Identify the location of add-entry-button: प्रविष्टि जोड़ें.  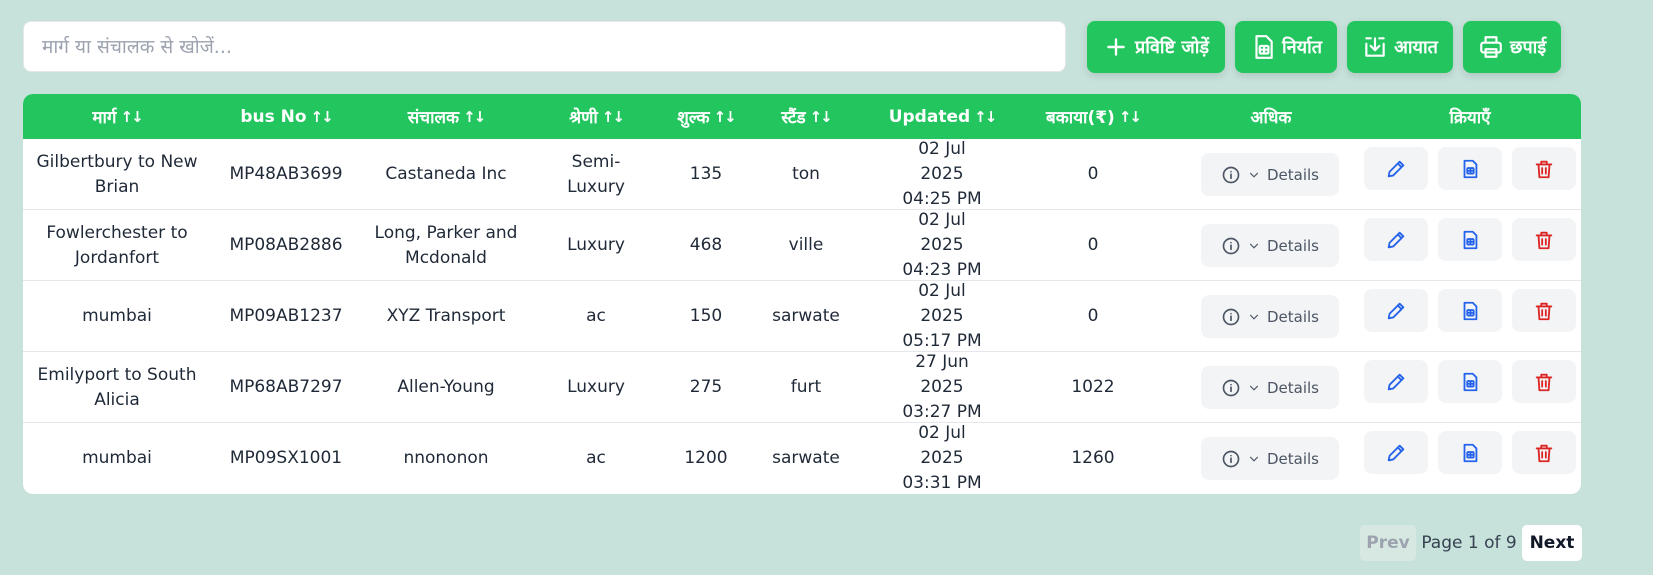
(1156, 47).